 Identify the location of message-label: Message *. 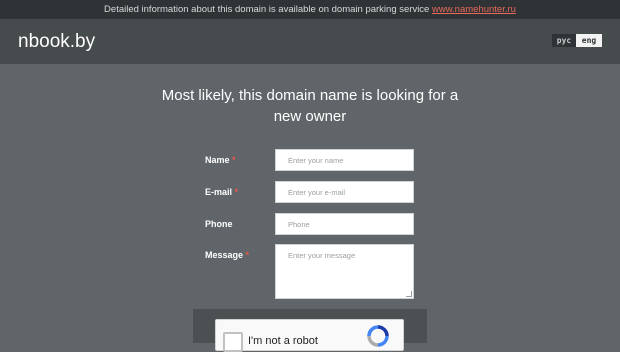
(227, 255).